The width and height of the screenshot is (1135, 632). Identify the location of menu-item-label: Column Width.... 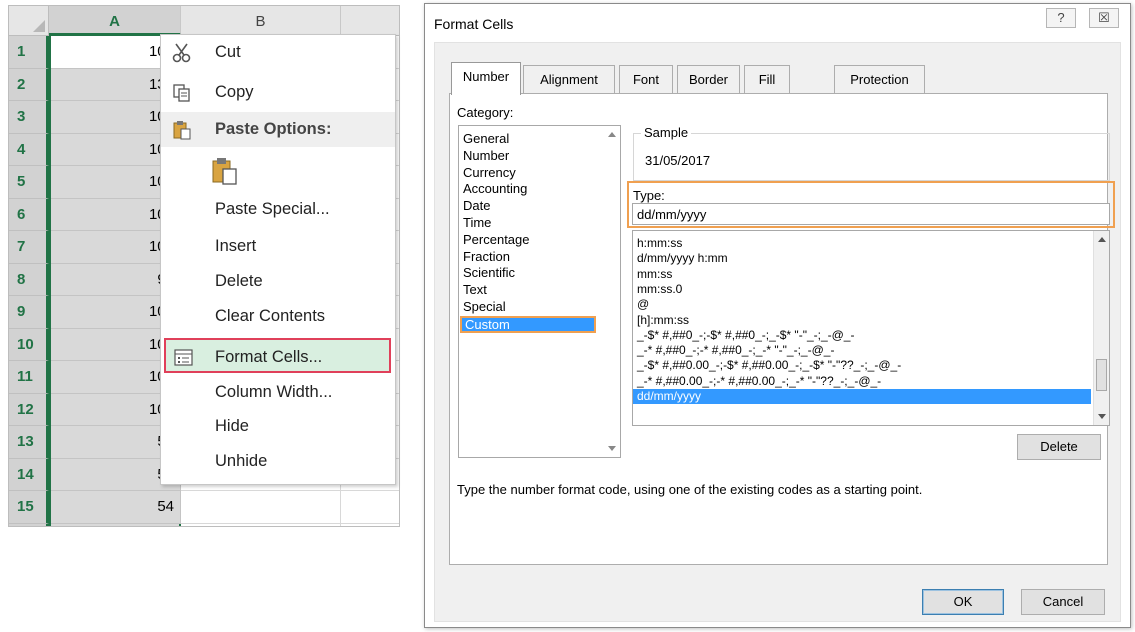
(274, 392).